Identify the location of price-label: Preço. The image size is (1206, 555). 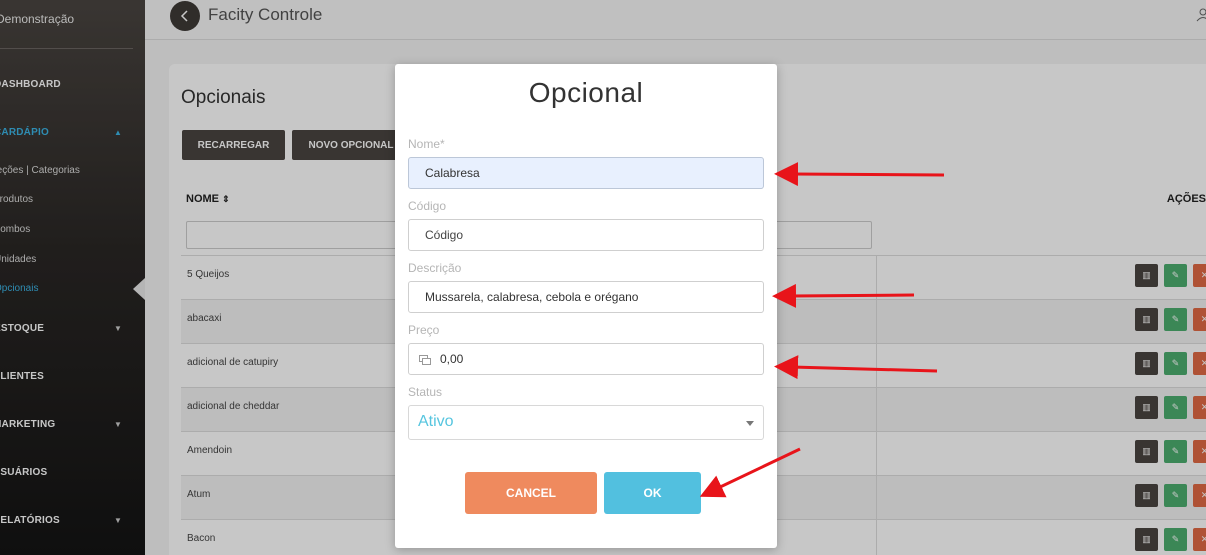
(424, 330).